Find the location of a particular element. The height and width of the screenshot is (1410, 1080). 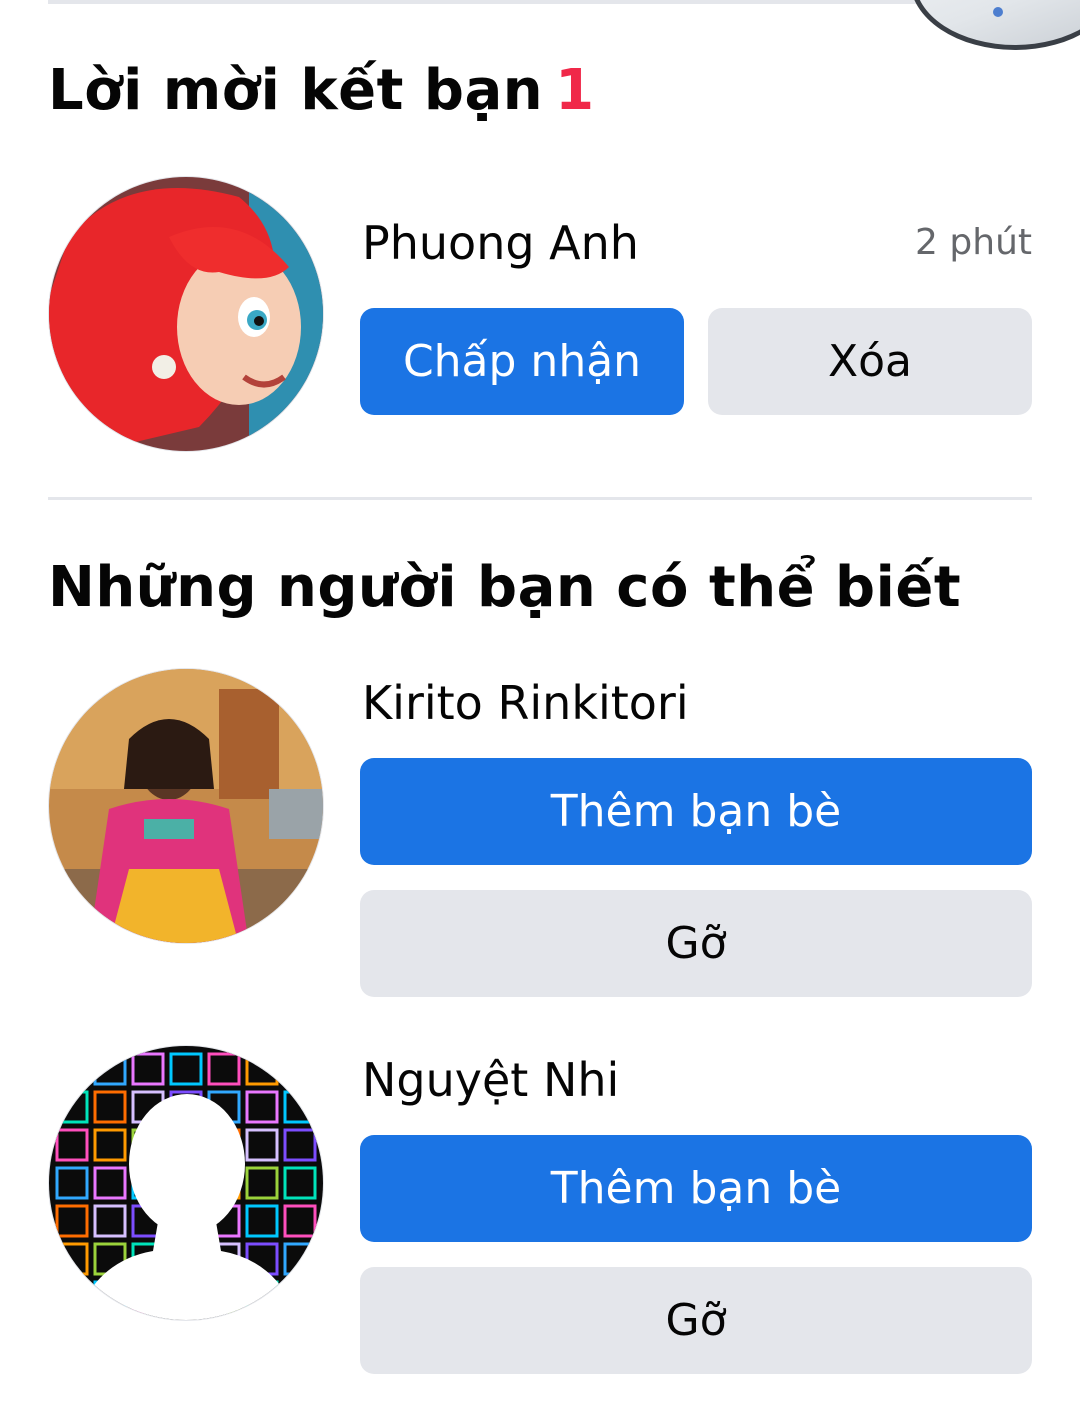

section-divider is located at coordinates (540, 498).